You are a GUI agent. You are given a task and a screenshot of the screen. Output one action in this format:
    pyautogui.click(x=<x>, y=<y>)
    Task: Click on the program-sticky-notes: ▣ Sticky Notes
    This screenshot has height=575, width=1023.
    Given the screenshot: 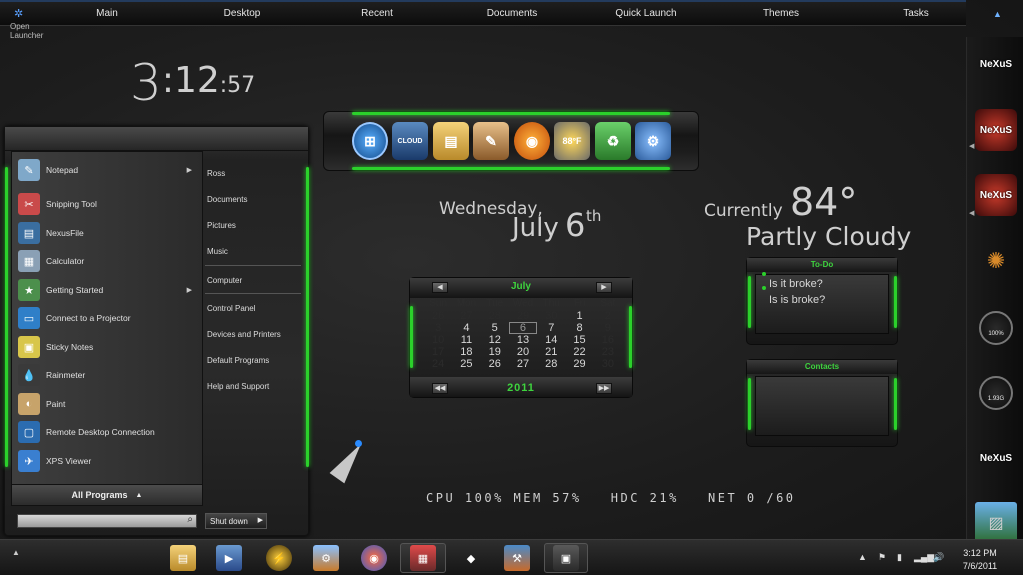 What is the action you would take?
    pyautogui.click(x=108, y=347)
    